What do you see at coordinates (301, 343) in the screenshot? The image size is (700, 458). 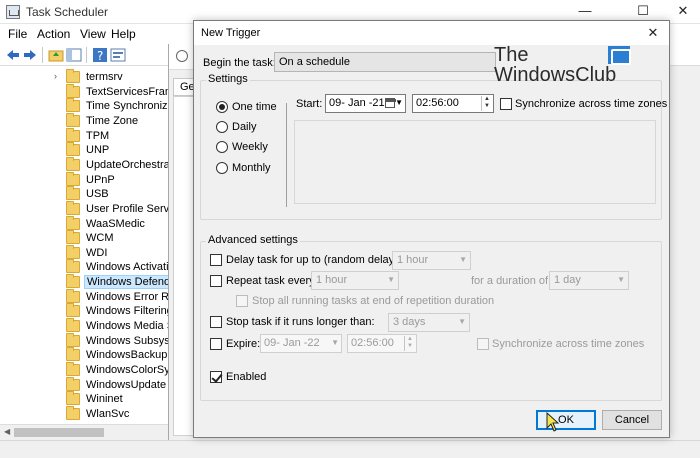 I see `expire-date-picker: 09- Jan -22 ▼` at bounding box center [301, 343].